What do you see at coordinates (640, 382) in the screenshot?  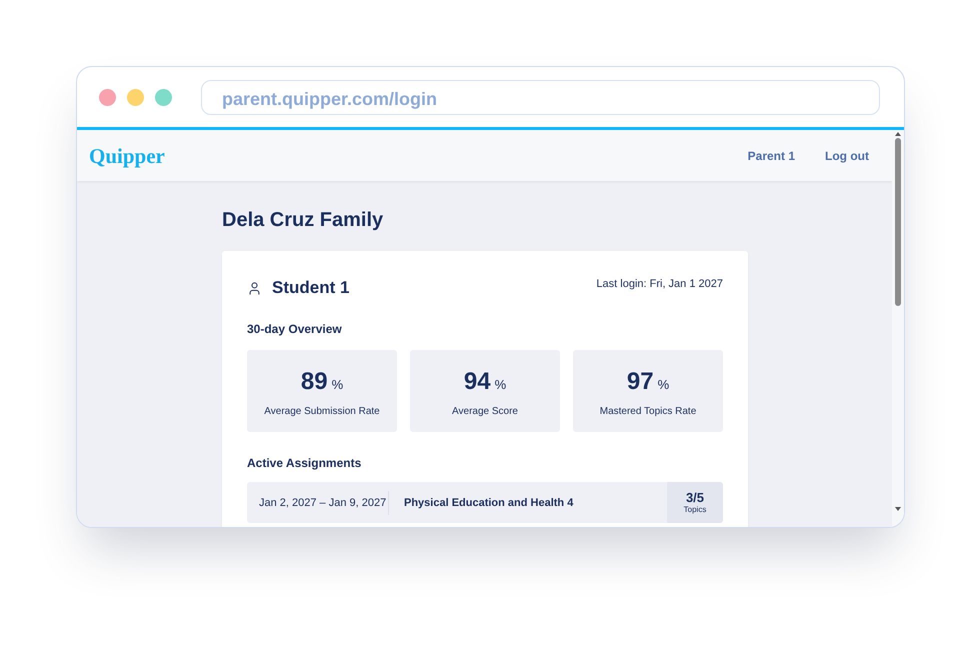 I see `stat-value: 97` at bounding box center [640, 382].